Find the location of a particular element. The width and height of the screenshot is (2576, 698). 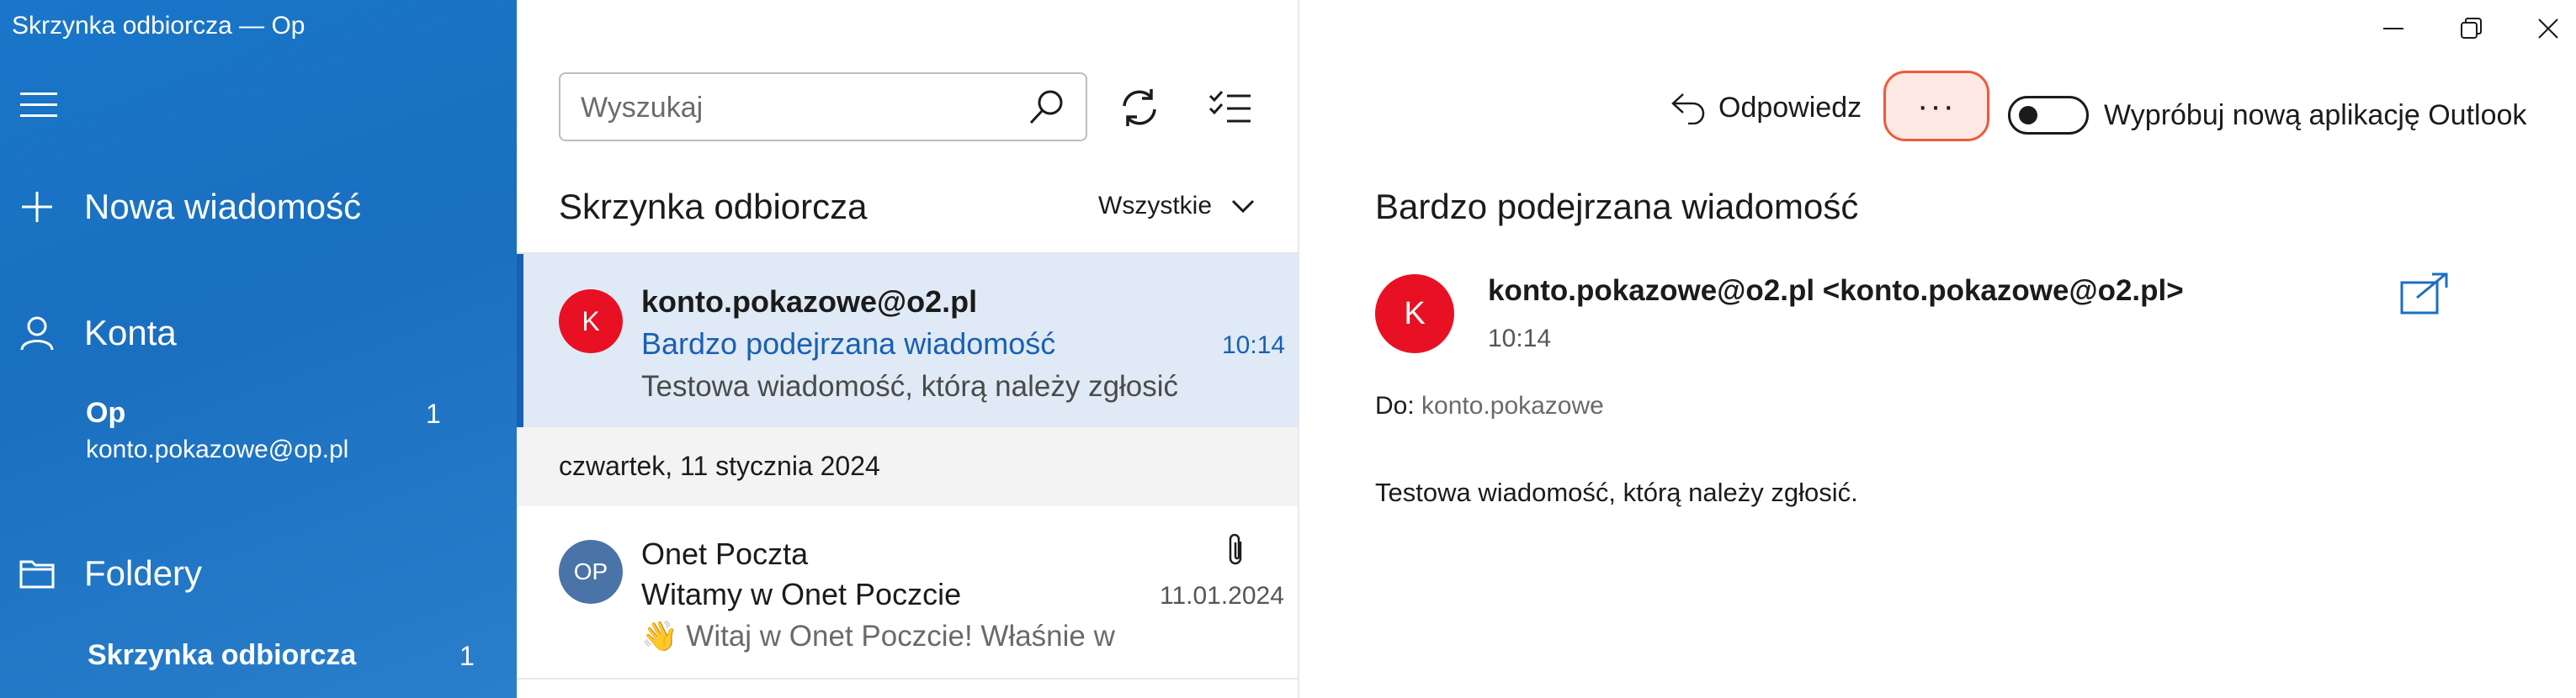

reply-button: Odpowiedz is located at coordinates (1766, 107).